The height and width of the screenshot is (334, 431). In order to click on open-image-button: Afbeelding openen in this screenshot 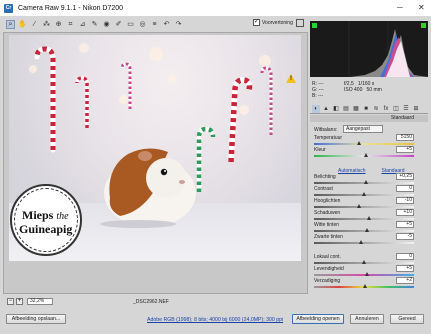, I will do `click(318, 319)`.